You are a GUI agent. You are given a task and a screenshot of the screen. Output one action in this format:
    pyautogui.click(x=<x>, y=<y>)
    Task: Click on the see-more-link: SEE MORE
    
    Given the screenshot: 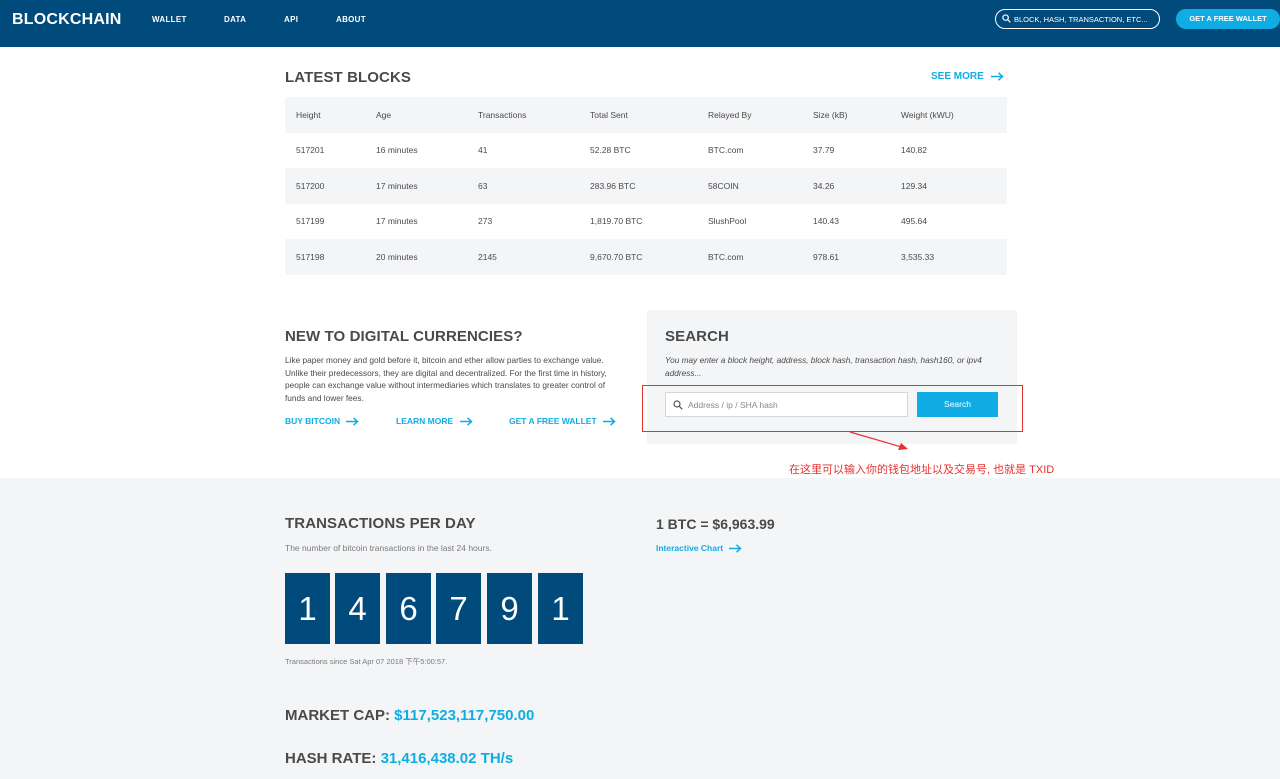 What is the action you would take?
    pyautogui.click(x=967, y=76)
    